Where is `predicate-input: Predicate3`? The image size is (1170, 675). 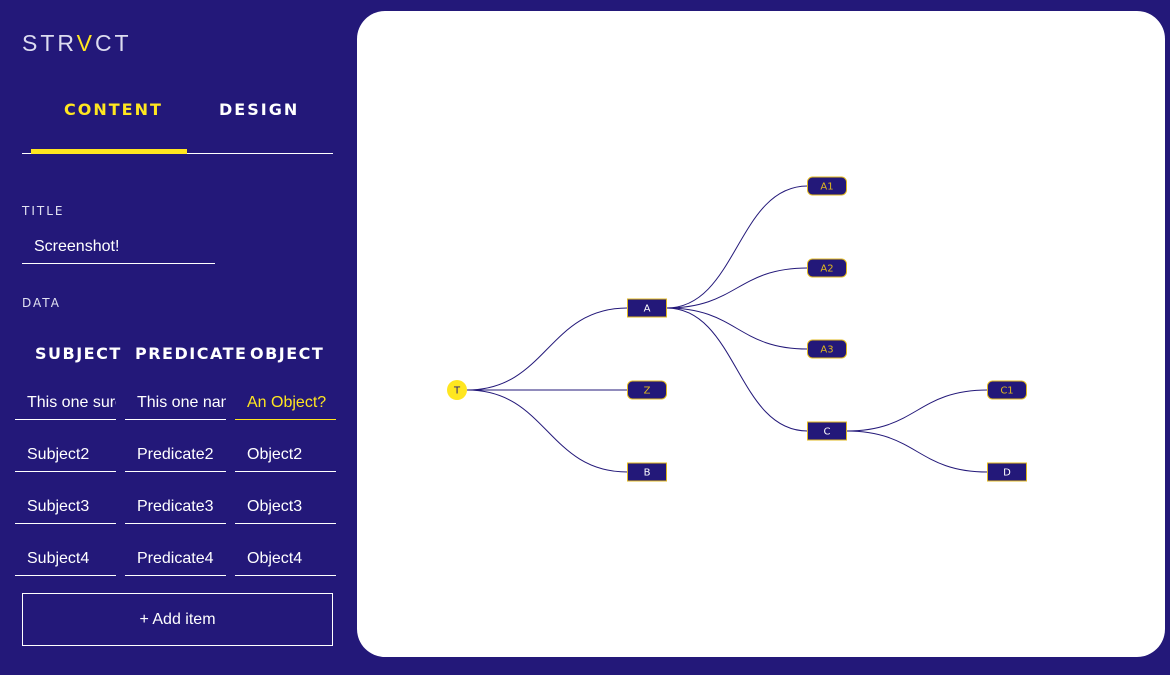
predicate-input: Predicate3 is located at coordinates (175, 508).